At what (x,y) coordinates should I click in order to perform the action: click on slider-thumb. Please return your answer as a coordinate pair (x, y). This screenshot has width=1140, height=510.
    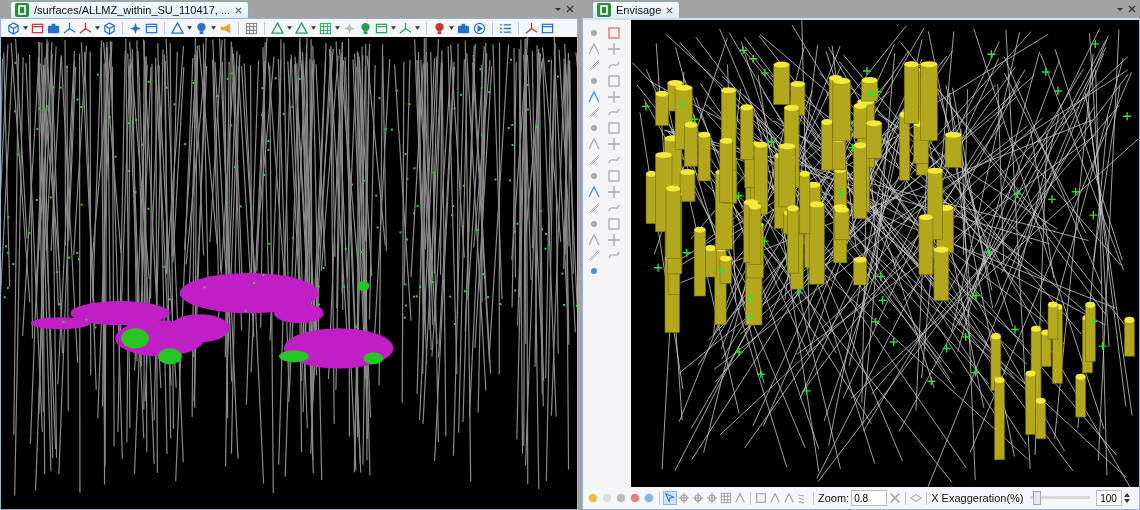
    Looking at the image, I should click on (1036, 498).